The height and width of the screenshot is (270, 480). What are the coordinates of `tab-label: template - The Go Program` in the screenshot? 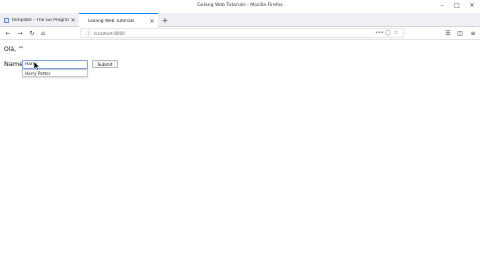 It's located at (40, 20).